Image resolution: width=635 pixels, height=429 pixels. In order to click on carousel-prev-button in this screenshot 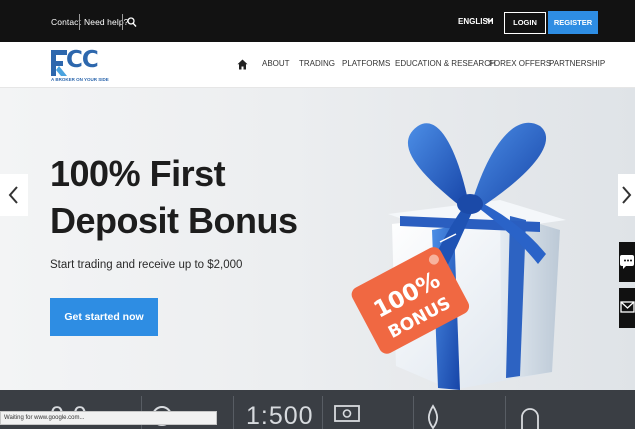, I will do `click(14, 195)`.